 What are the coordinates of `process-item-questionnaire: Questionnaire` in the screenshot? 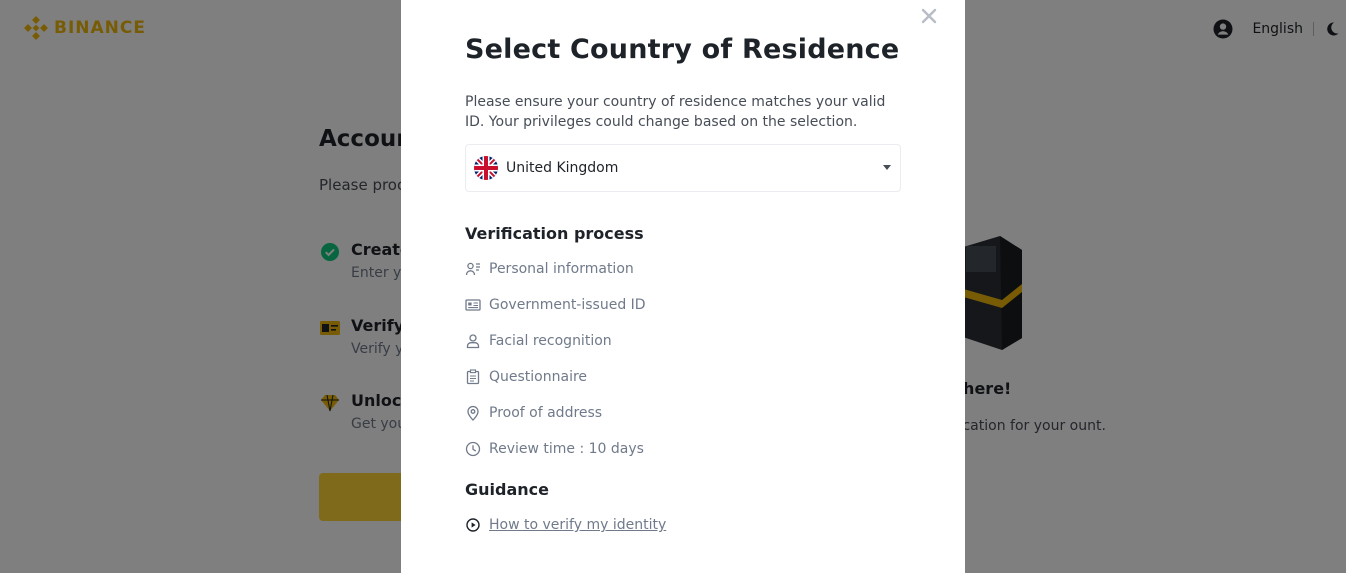 It's located at (526, 377).